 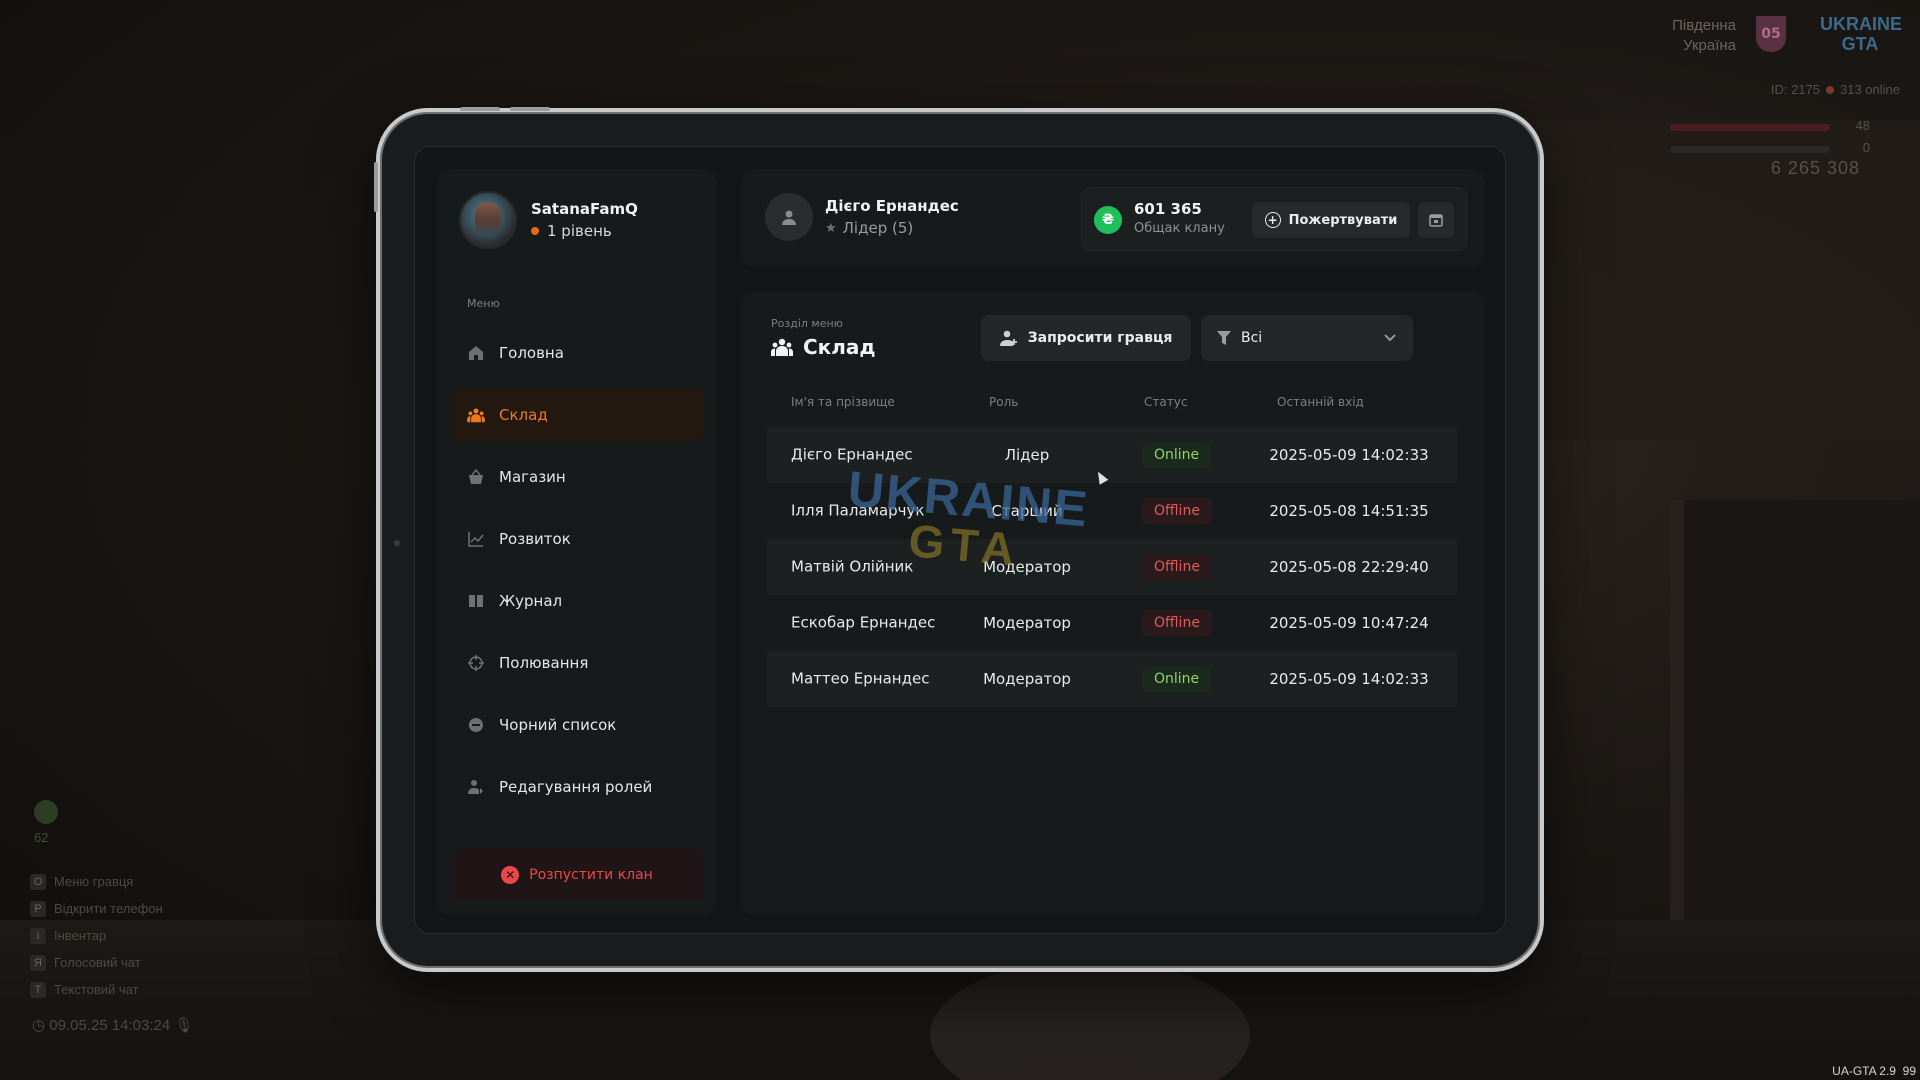 What do you see at coordinates (862, 217) in the screenshot?
I see `leader-info: Дієго Ернандес ★ Лідер (5)` at bounding box center [862, 217].